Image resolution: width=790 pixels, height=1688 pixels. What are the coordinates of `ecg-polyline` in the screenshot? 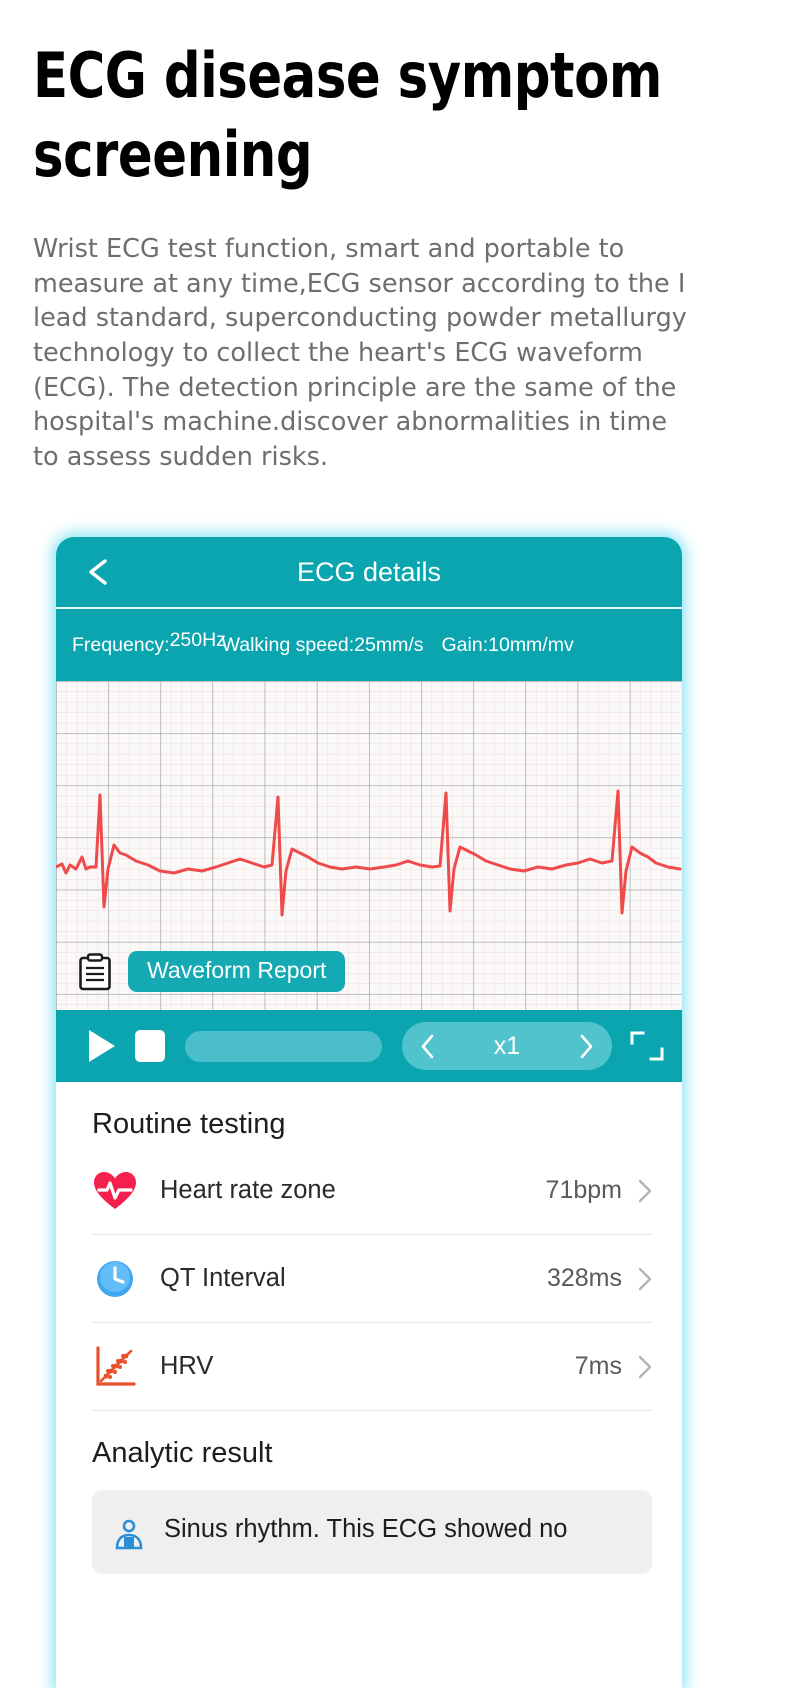 It's located at (369, 853).